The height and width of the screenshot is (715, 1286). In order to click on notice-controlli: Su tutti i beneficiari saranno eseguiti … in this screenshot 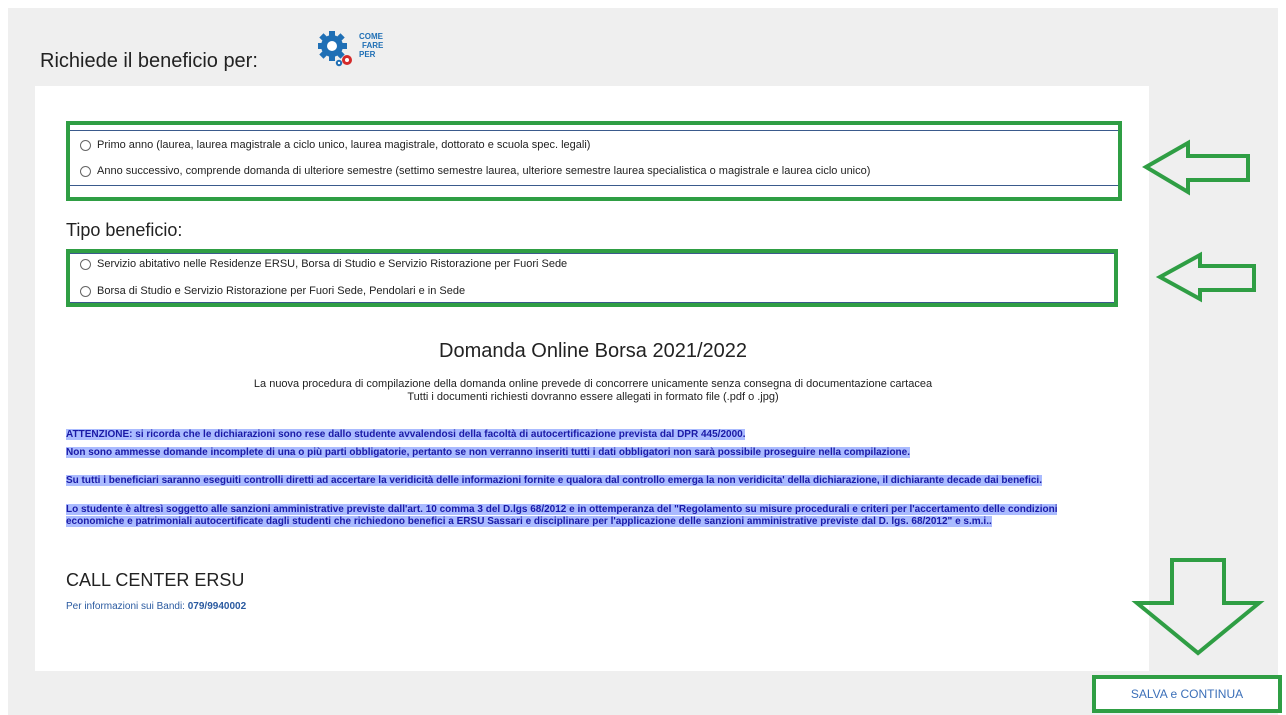, I will do `click(554, 480)`.